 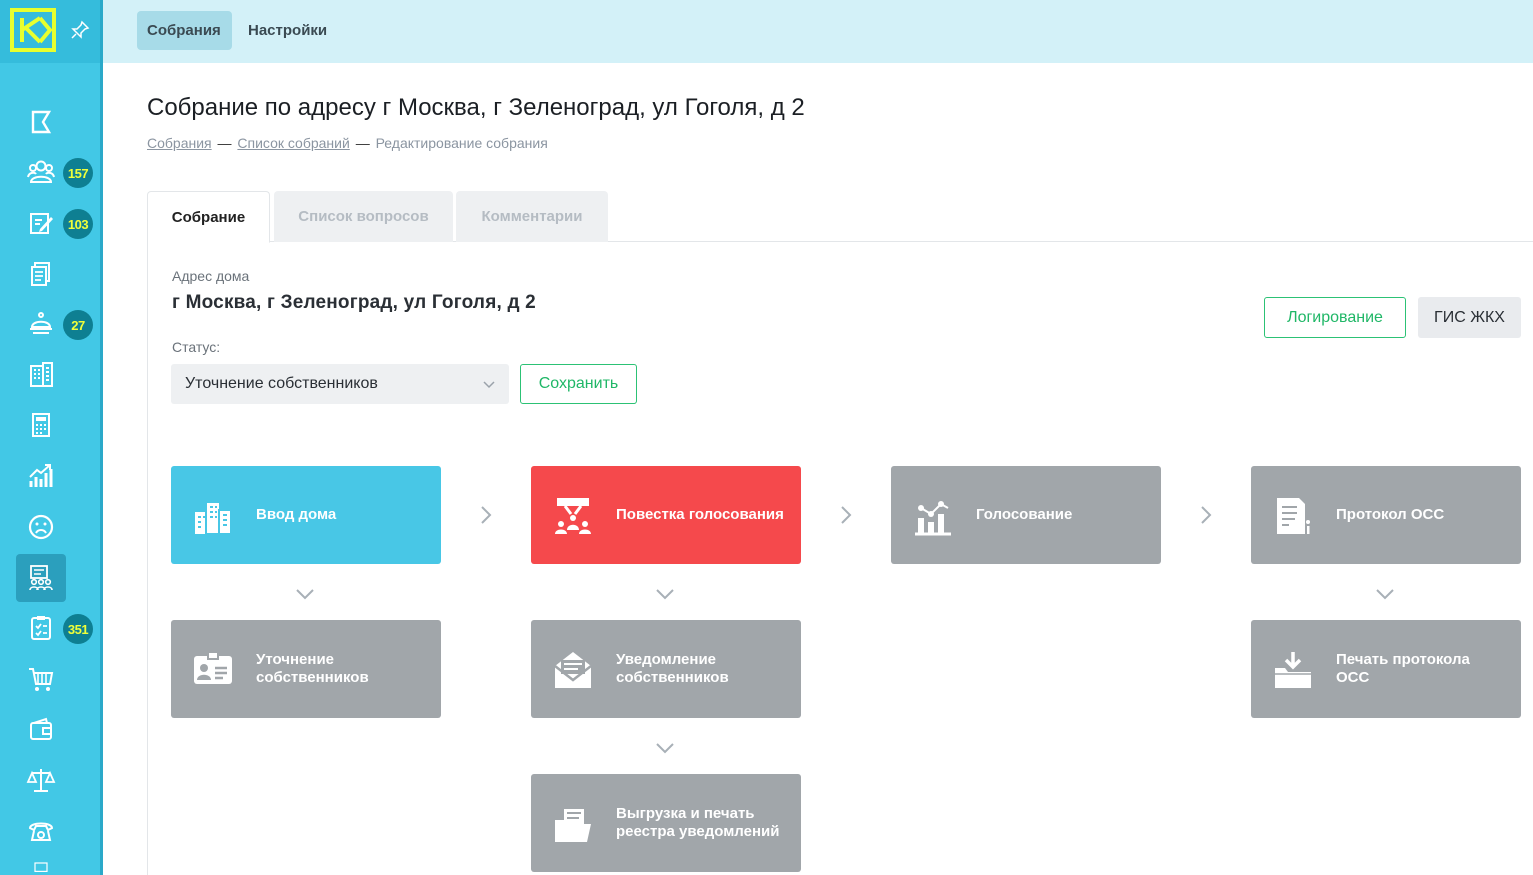 I want to click on nav-calculator, so click(x=41, y=425).